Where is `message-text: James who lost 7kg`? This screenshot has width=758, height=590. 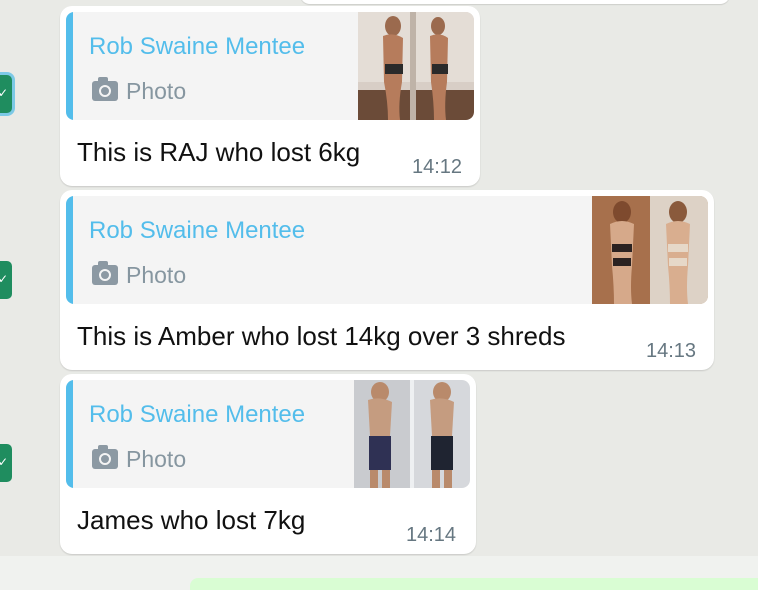
message-text: James who lost 7kg is located at coordinates (191, 520).